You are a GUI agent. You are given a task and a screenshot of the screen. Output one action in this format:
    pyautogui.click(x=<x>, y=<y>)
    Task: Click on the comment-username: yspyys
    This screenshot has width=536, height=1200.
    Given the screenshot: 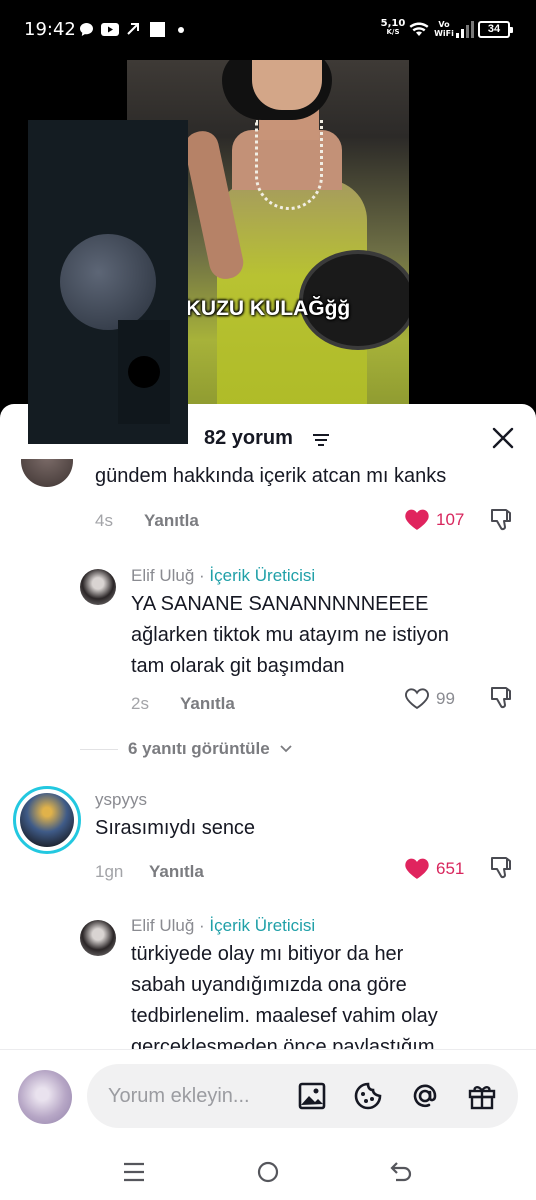 What is the action you would take?
    pyautogui.click(x=121, y=799)
    